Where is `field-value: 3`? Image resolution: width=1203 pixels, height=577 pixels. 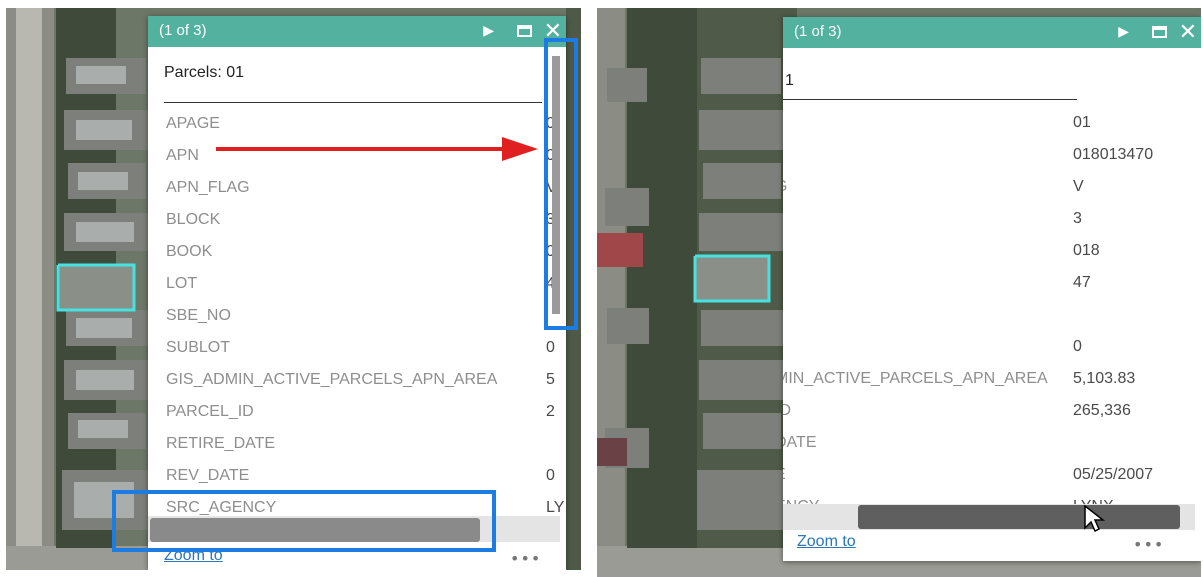 field-value: 3 is located at coordinates (1077, 218).